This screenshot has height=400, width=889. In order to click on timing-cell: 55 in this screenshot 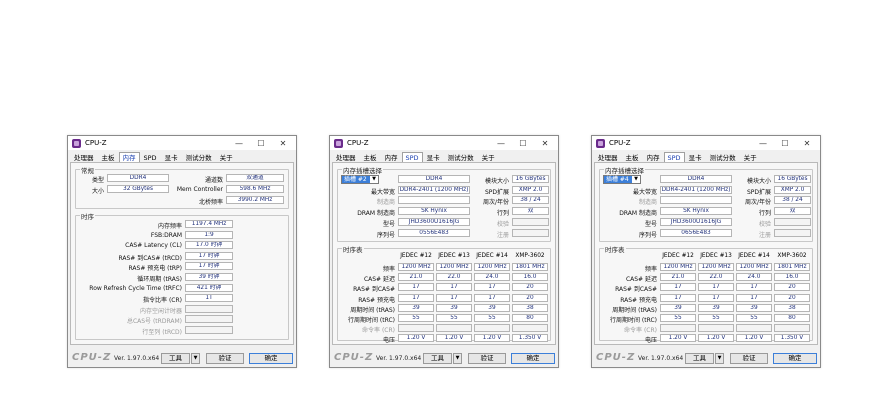, I will do `click(492, 318)`.